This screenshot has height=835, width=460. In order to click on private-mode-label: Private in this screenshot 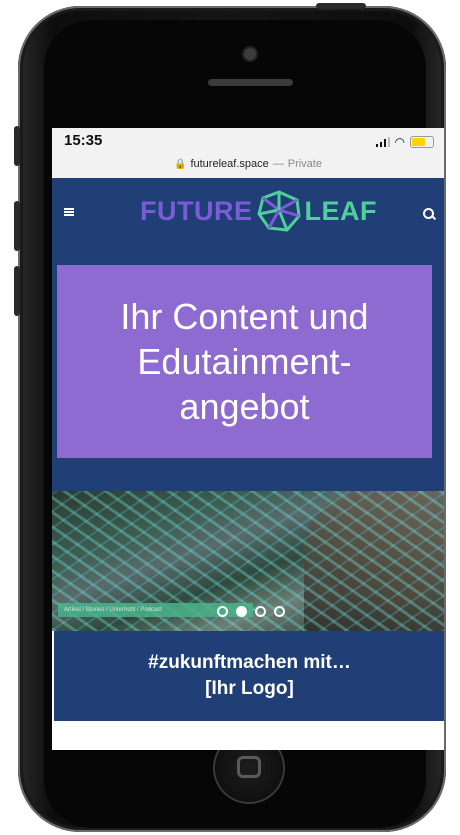, I will do `click(304, 164)`.